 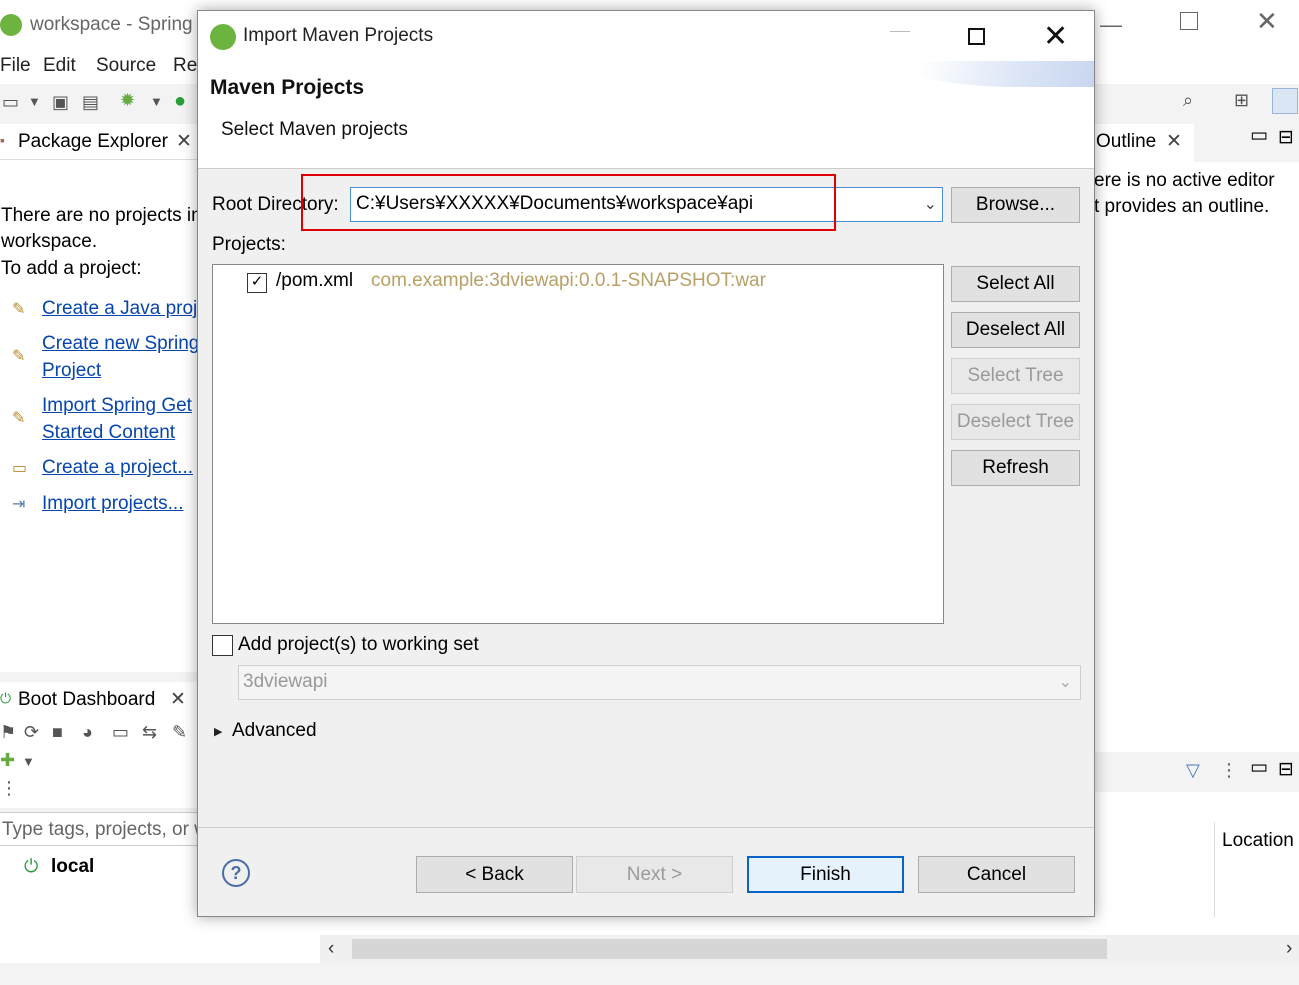 I want to click on deselect-tree-button: Deselect Tree, so click(x=1015, y=422).